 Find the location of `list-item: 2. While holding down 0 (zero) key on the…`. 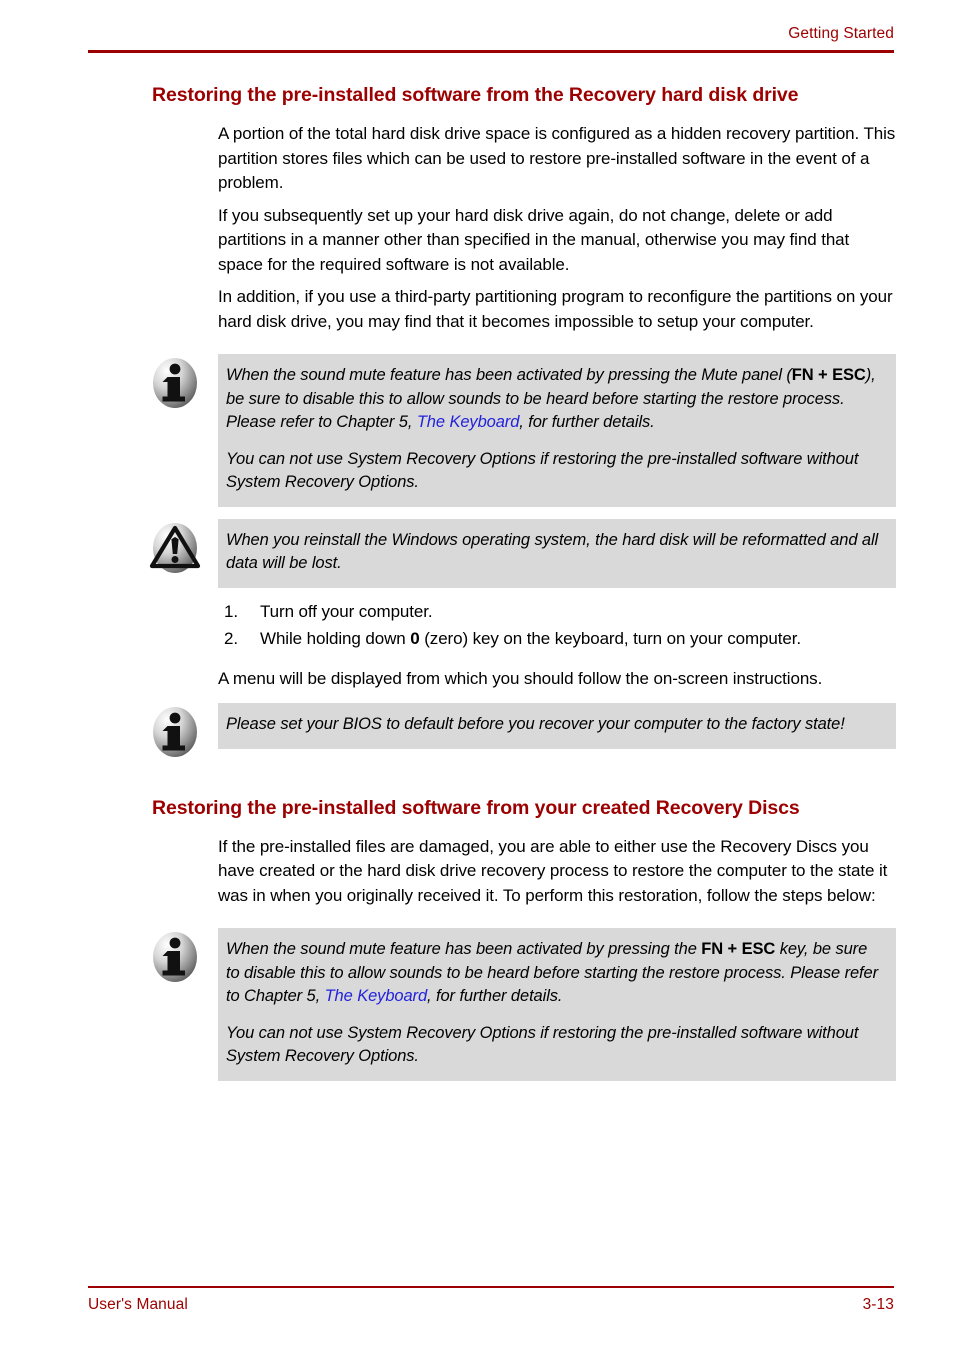

list-item: 2. While holding down 0 (zero) key on the… is located at coordinates (557, 639).